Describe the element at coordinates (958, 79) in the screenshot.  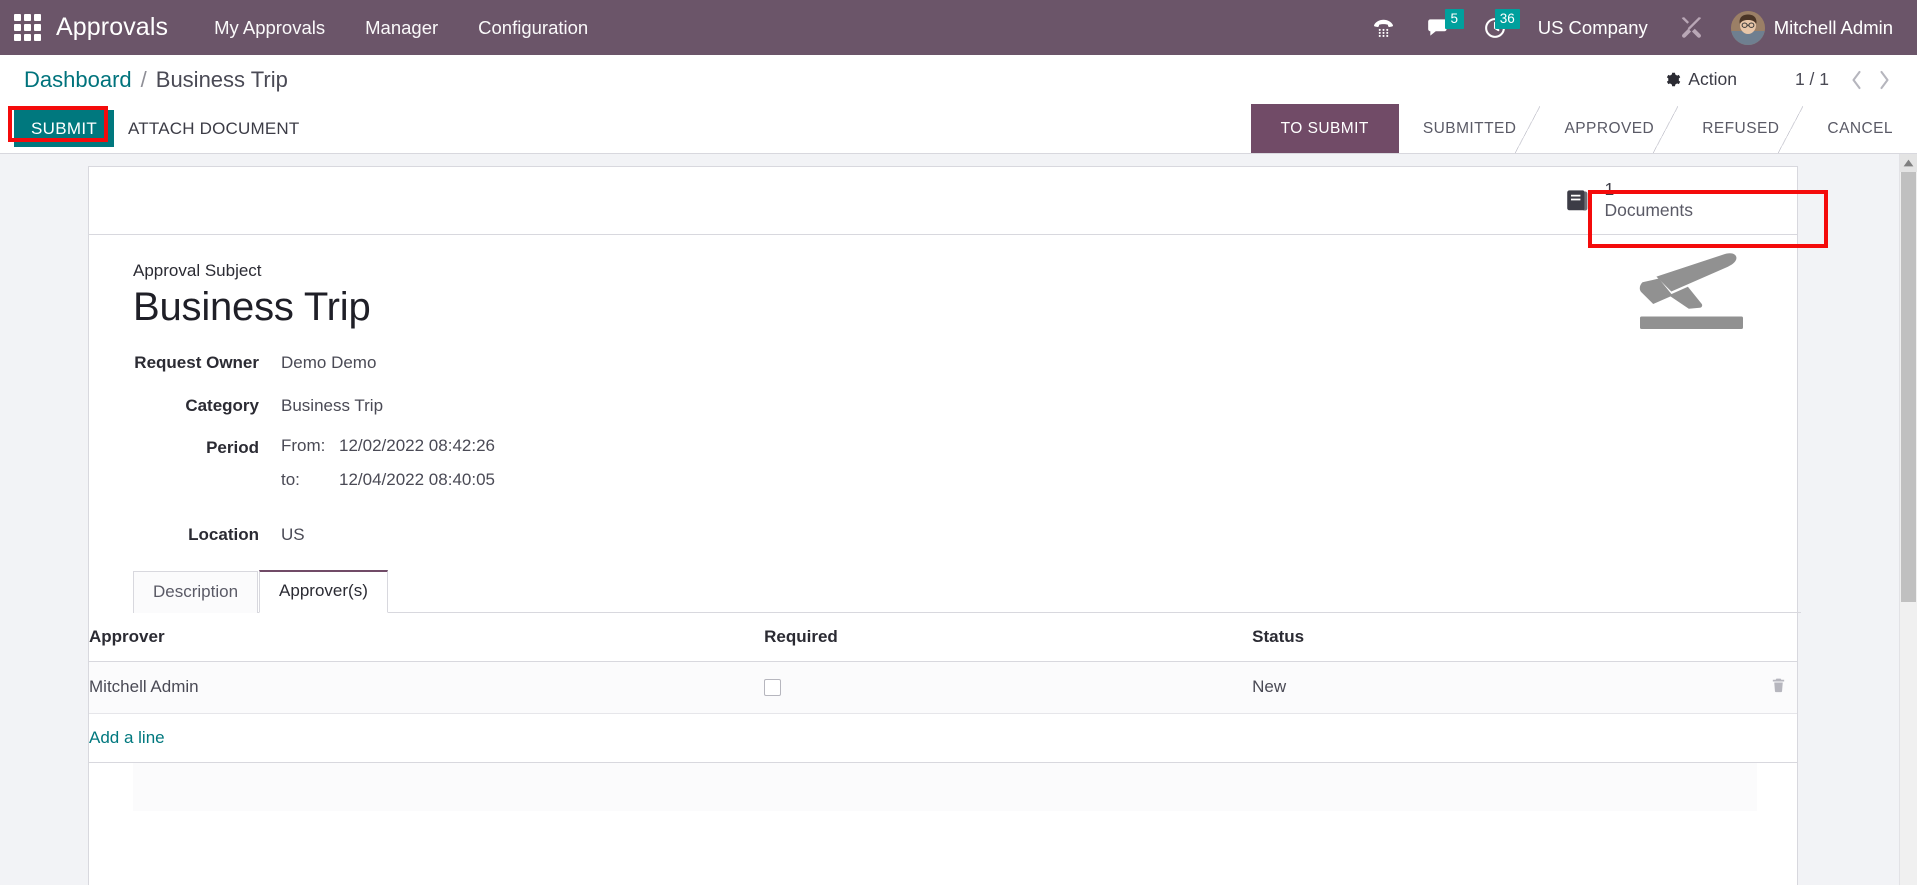
I see `control-panel-top: Dashboard / Business Trip Action 1 / 1` at that location.